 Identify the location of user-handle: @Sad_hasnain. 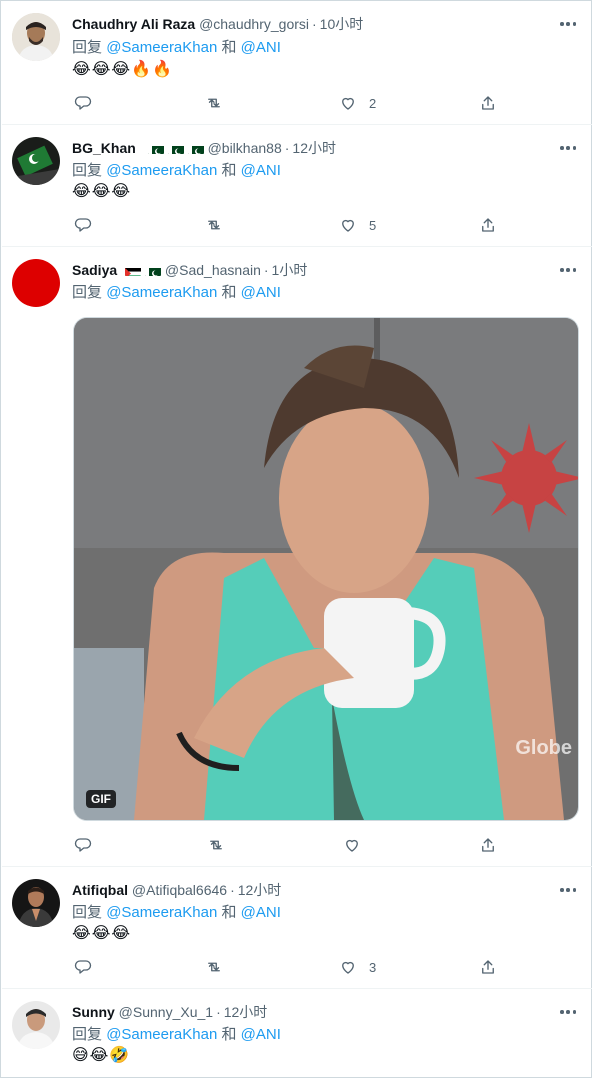
(213, 270).